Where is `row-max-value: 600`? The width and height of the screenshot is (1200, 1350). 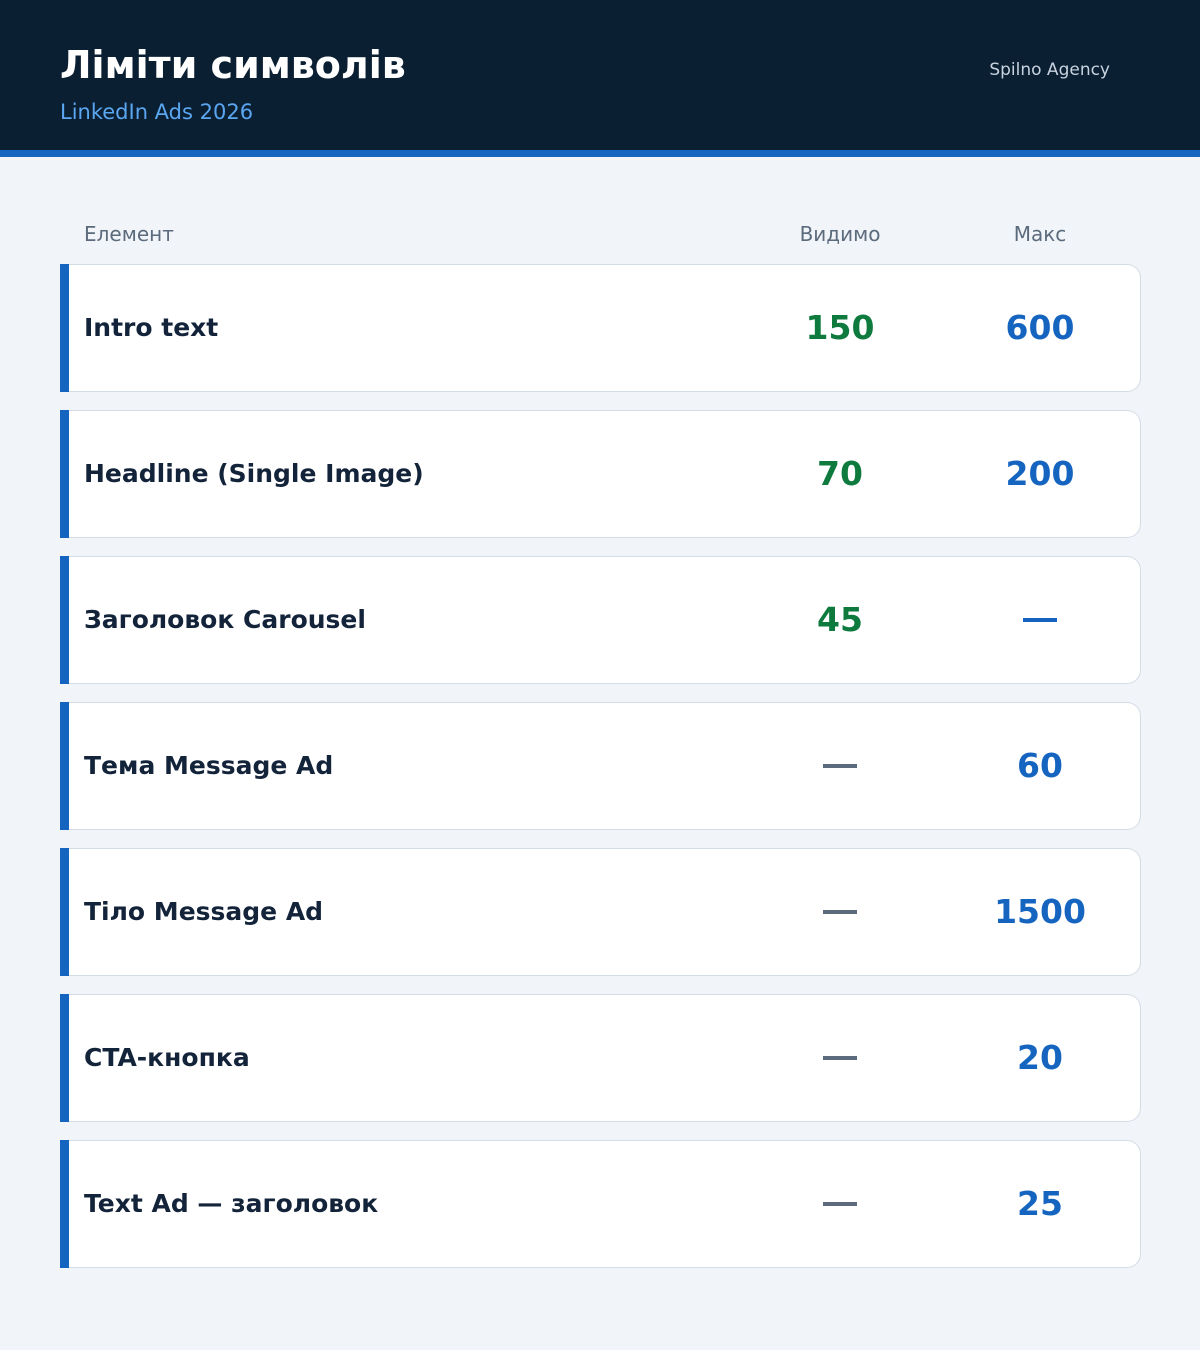 row-max-value: 600 is located at coordinates (1040, 327).